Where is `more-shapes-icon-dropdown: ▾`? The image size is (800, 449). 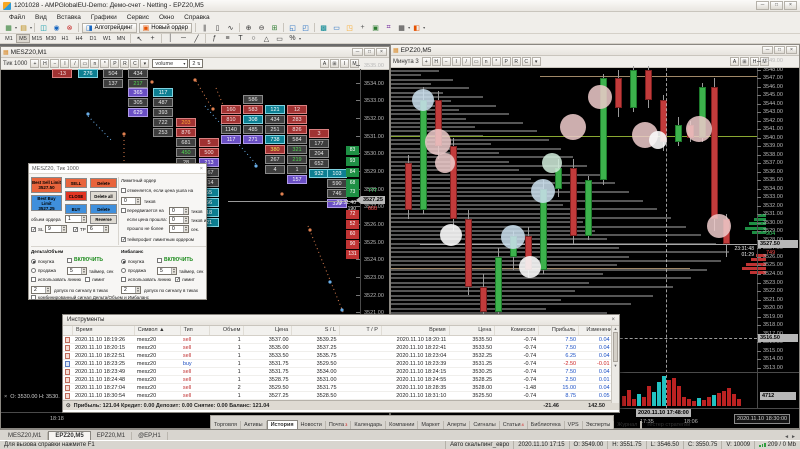
more-shapes-icon-dropdown: ▾ is located at coordinates (300, 38).